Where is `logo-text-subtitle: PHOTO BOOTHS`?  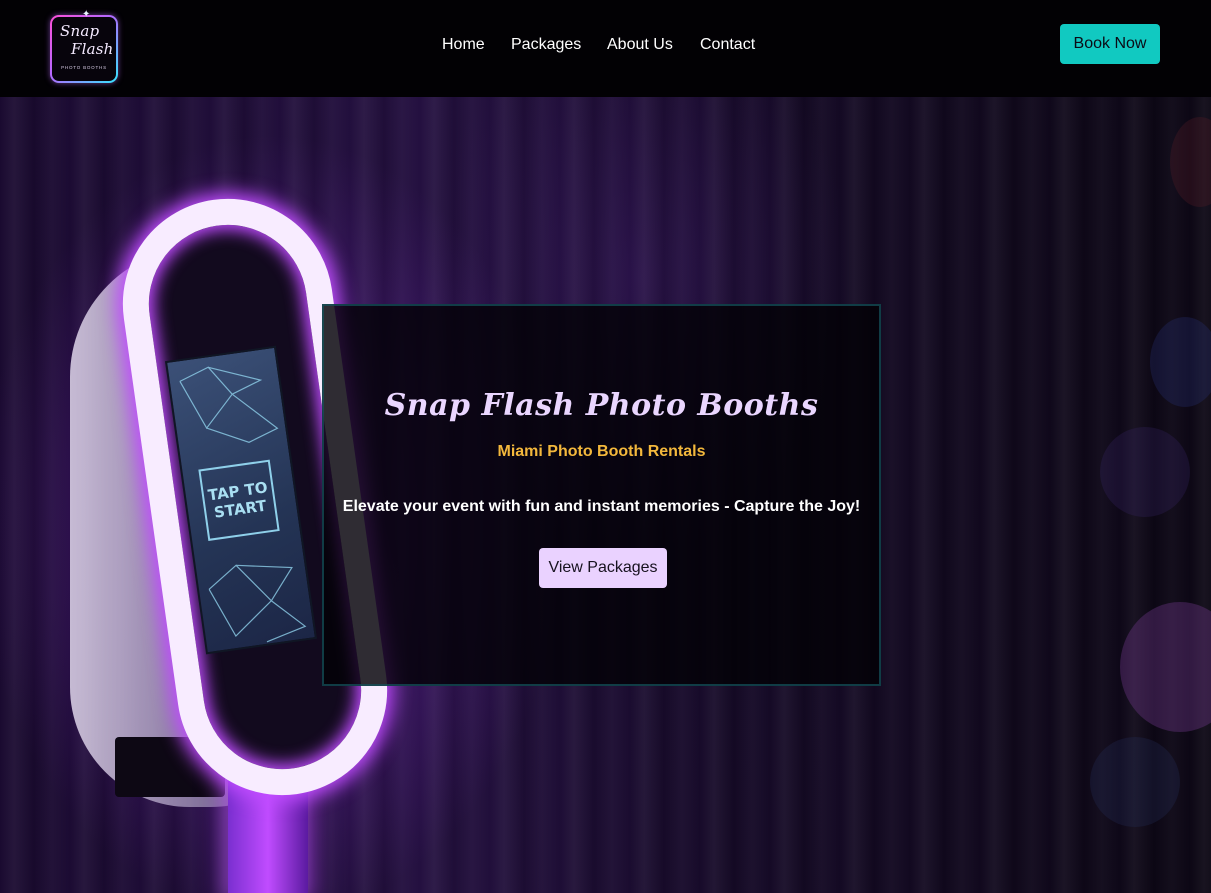
logo-text-subtitle: PHOTO BOOTHS is located at coordinates (84, 67).